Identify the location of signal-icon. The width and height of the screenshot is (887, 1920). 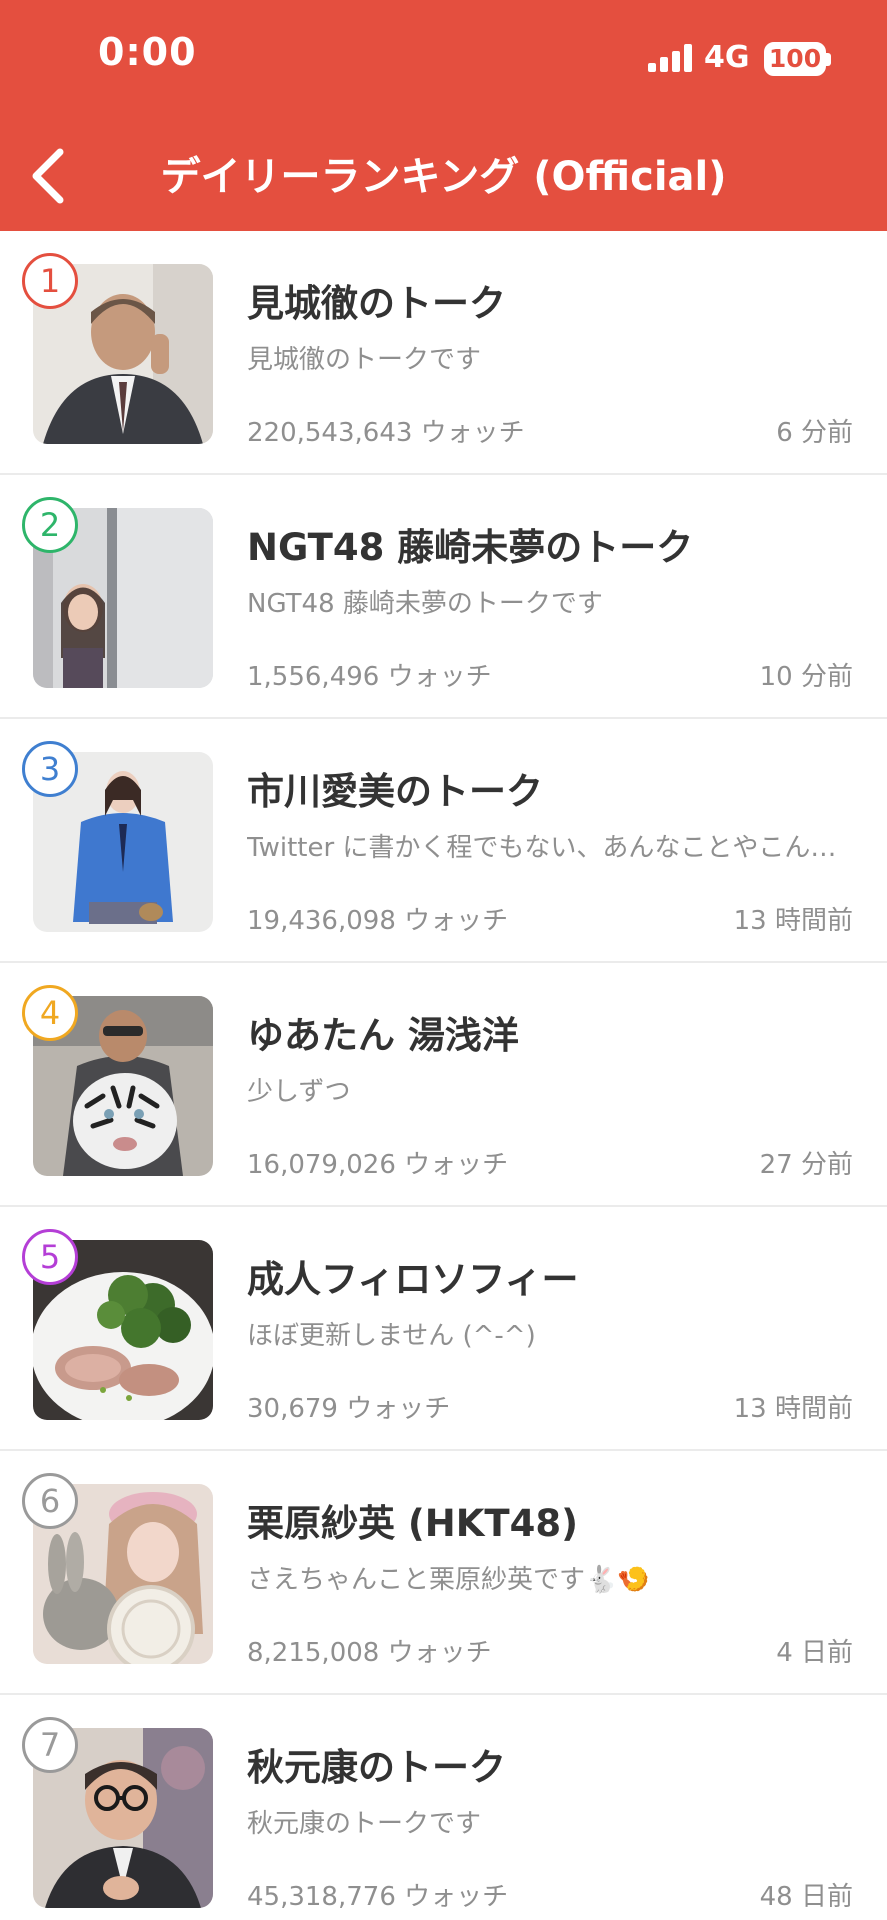
(671, 58).